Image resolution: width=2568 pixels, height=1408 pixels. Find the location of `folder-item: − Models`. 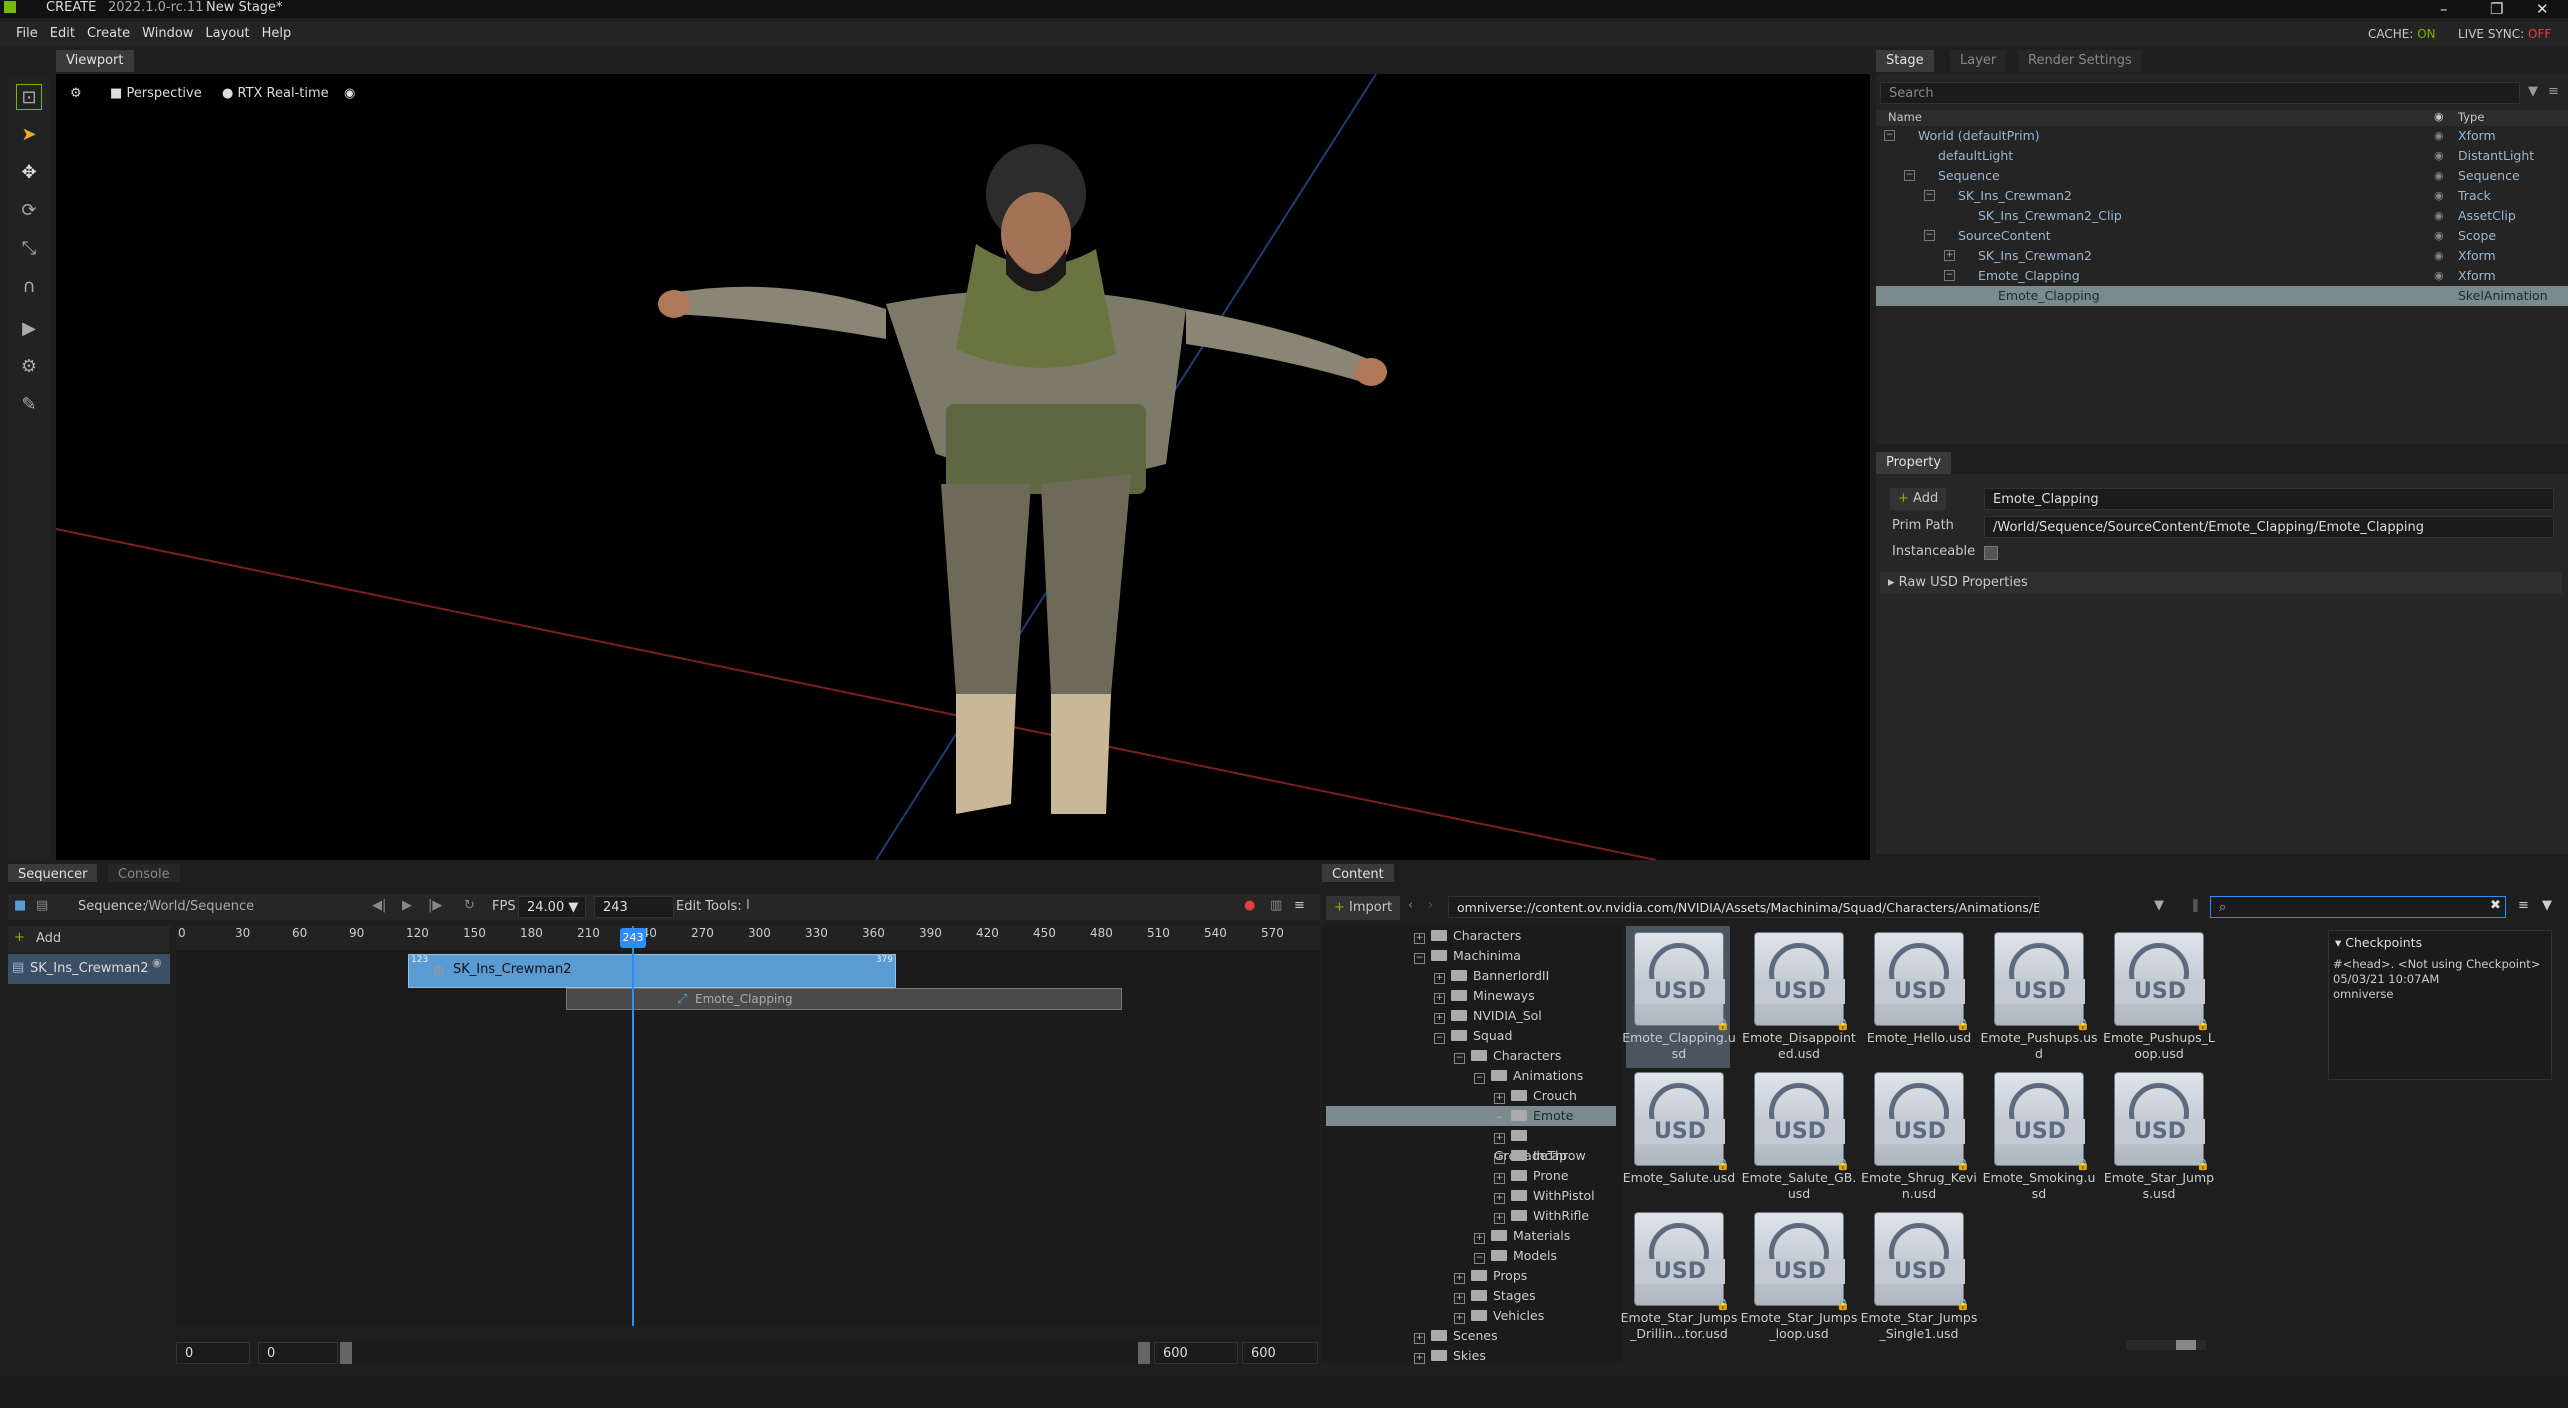

folder-item: − Models is located at coordinates (1515, 1256).